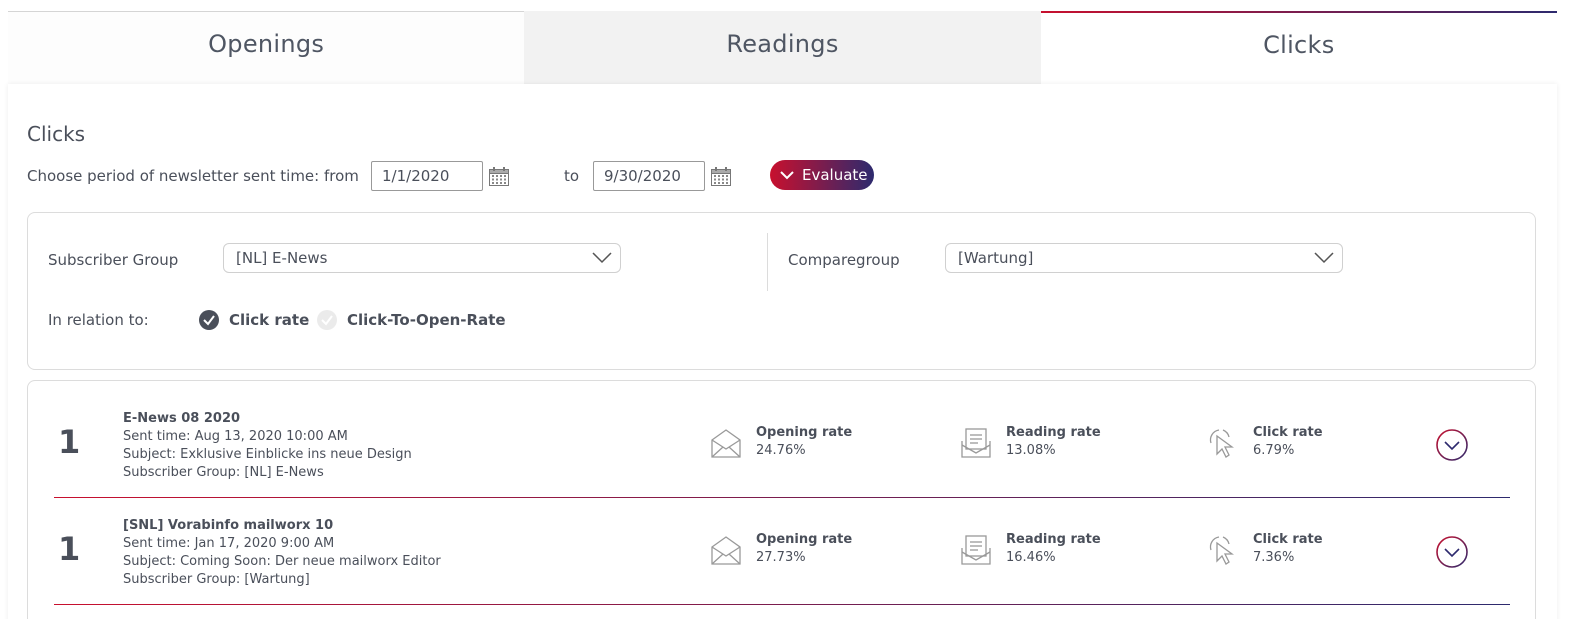  What do you see at coordinates (56, 134) in the screenshot?
I see `page-title: Clicks` at bounding box center [56, 134].